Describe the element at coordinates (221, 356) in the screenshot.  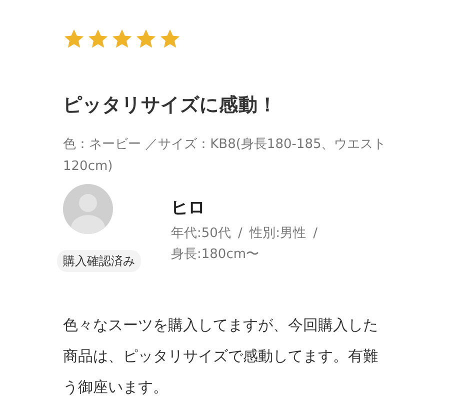
I see `review-text: 色々なスーツを購入してますが、今回購入した商品は、ピッタリサイズで感動してます。有難う御座います。` at that location.